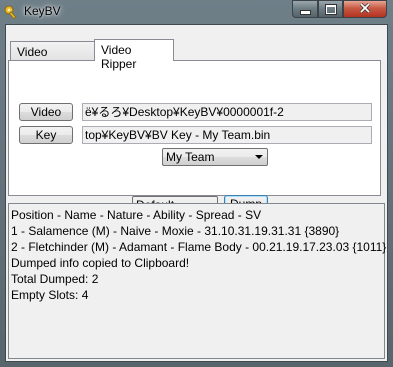 The image size is (393, 367). I want to click on window-title: KeyBV, so click(42, 11).